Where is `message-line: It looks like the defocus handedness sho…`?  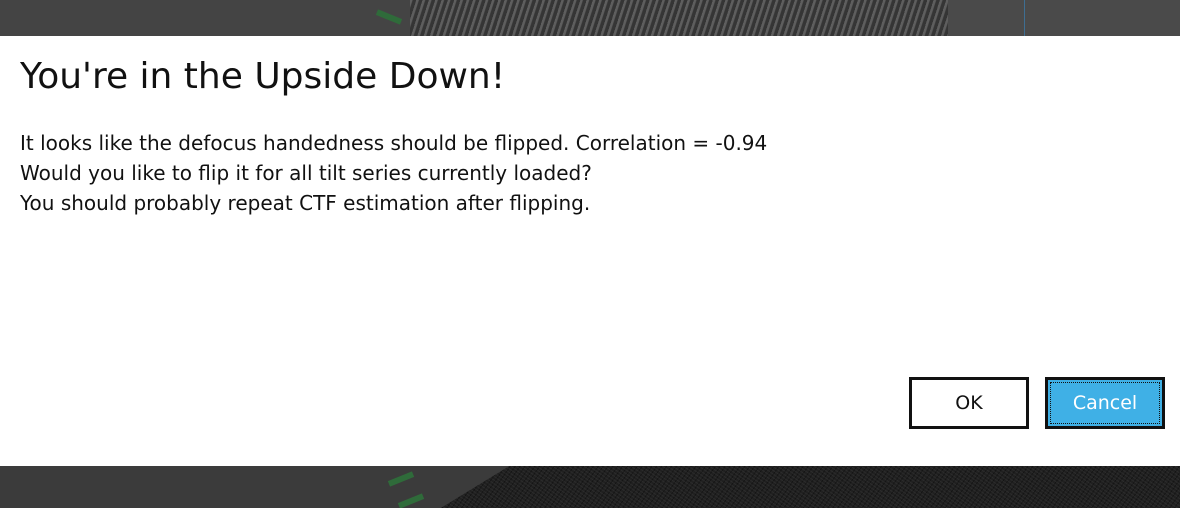
message-line: It looks like the defocus handedness sho… is located at coordinates (394, 143).